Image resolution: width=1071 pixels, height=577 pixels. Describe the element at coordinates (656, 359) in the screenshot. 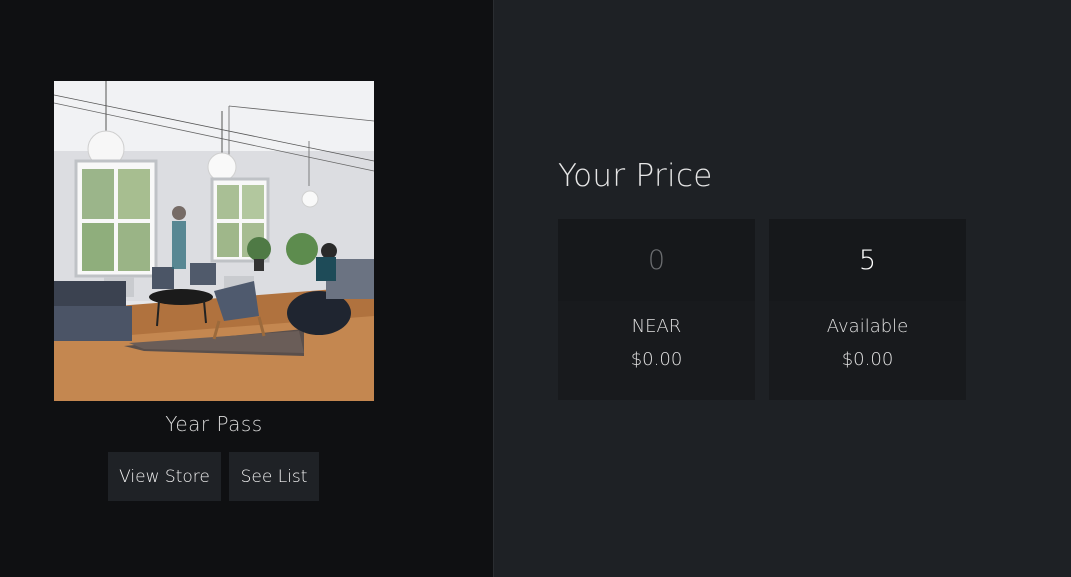

I see `near-amount: $0.00` at that location.